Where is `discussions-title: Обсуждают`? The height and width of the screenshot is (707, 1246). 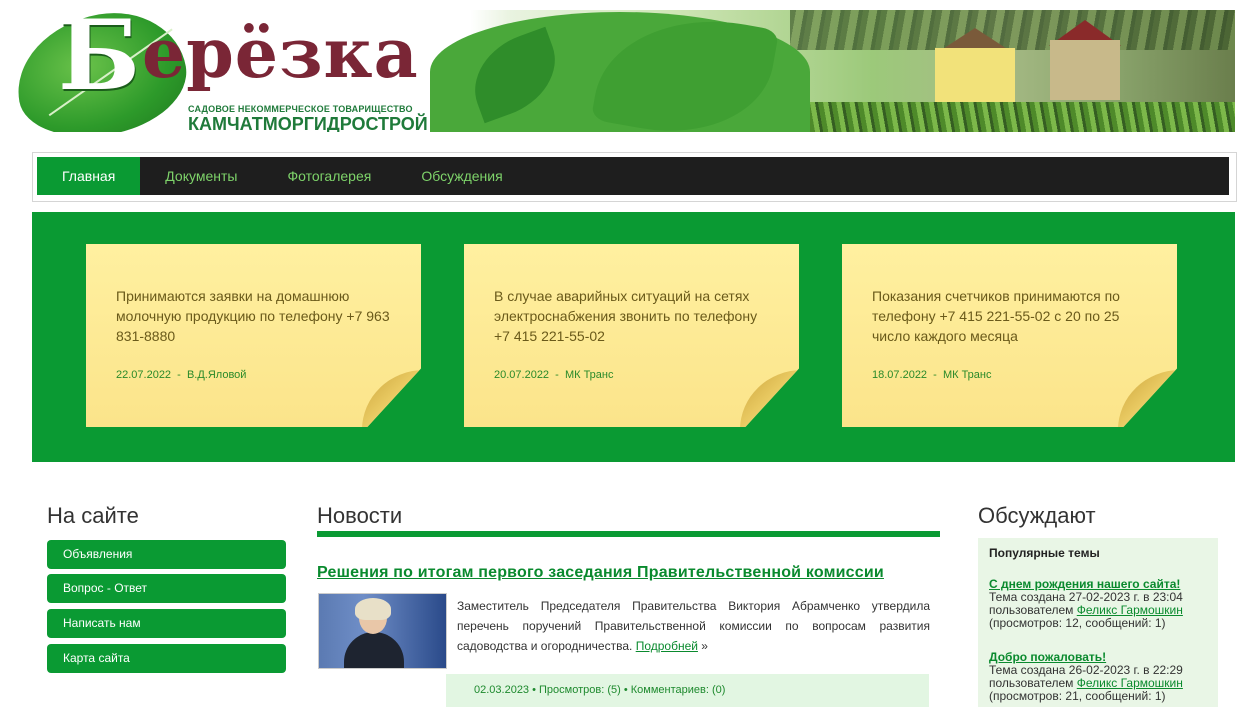
discussions-title: Обсуждают is located at coordinates (1037, 515).